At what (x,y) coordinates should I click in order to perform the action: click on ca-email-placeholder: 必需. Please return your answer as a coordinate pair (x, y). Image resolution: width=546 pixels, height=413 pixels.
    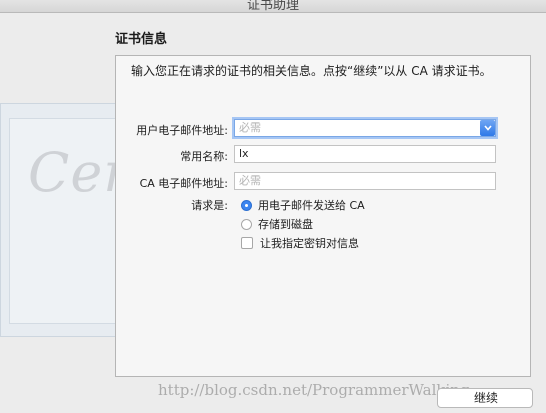
    Looking at the image, I should click on (250, 180).